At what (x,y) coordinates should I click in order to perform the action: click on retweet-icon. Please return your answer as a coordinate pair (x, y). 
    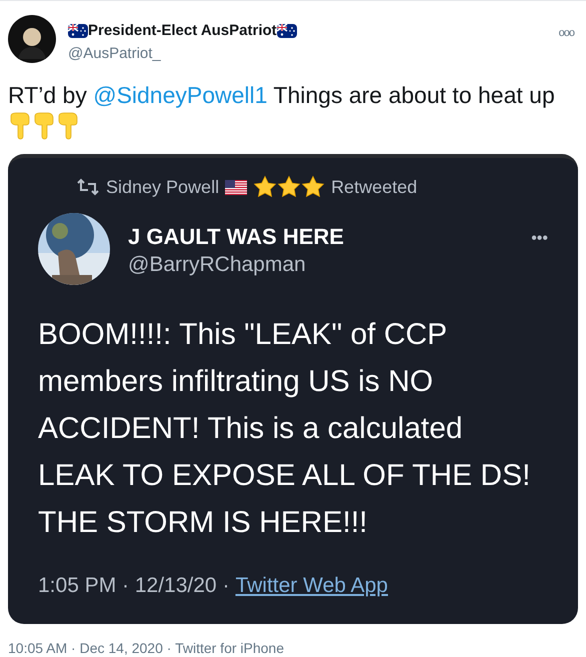
    Looking at the image, I should click on (88, 187).